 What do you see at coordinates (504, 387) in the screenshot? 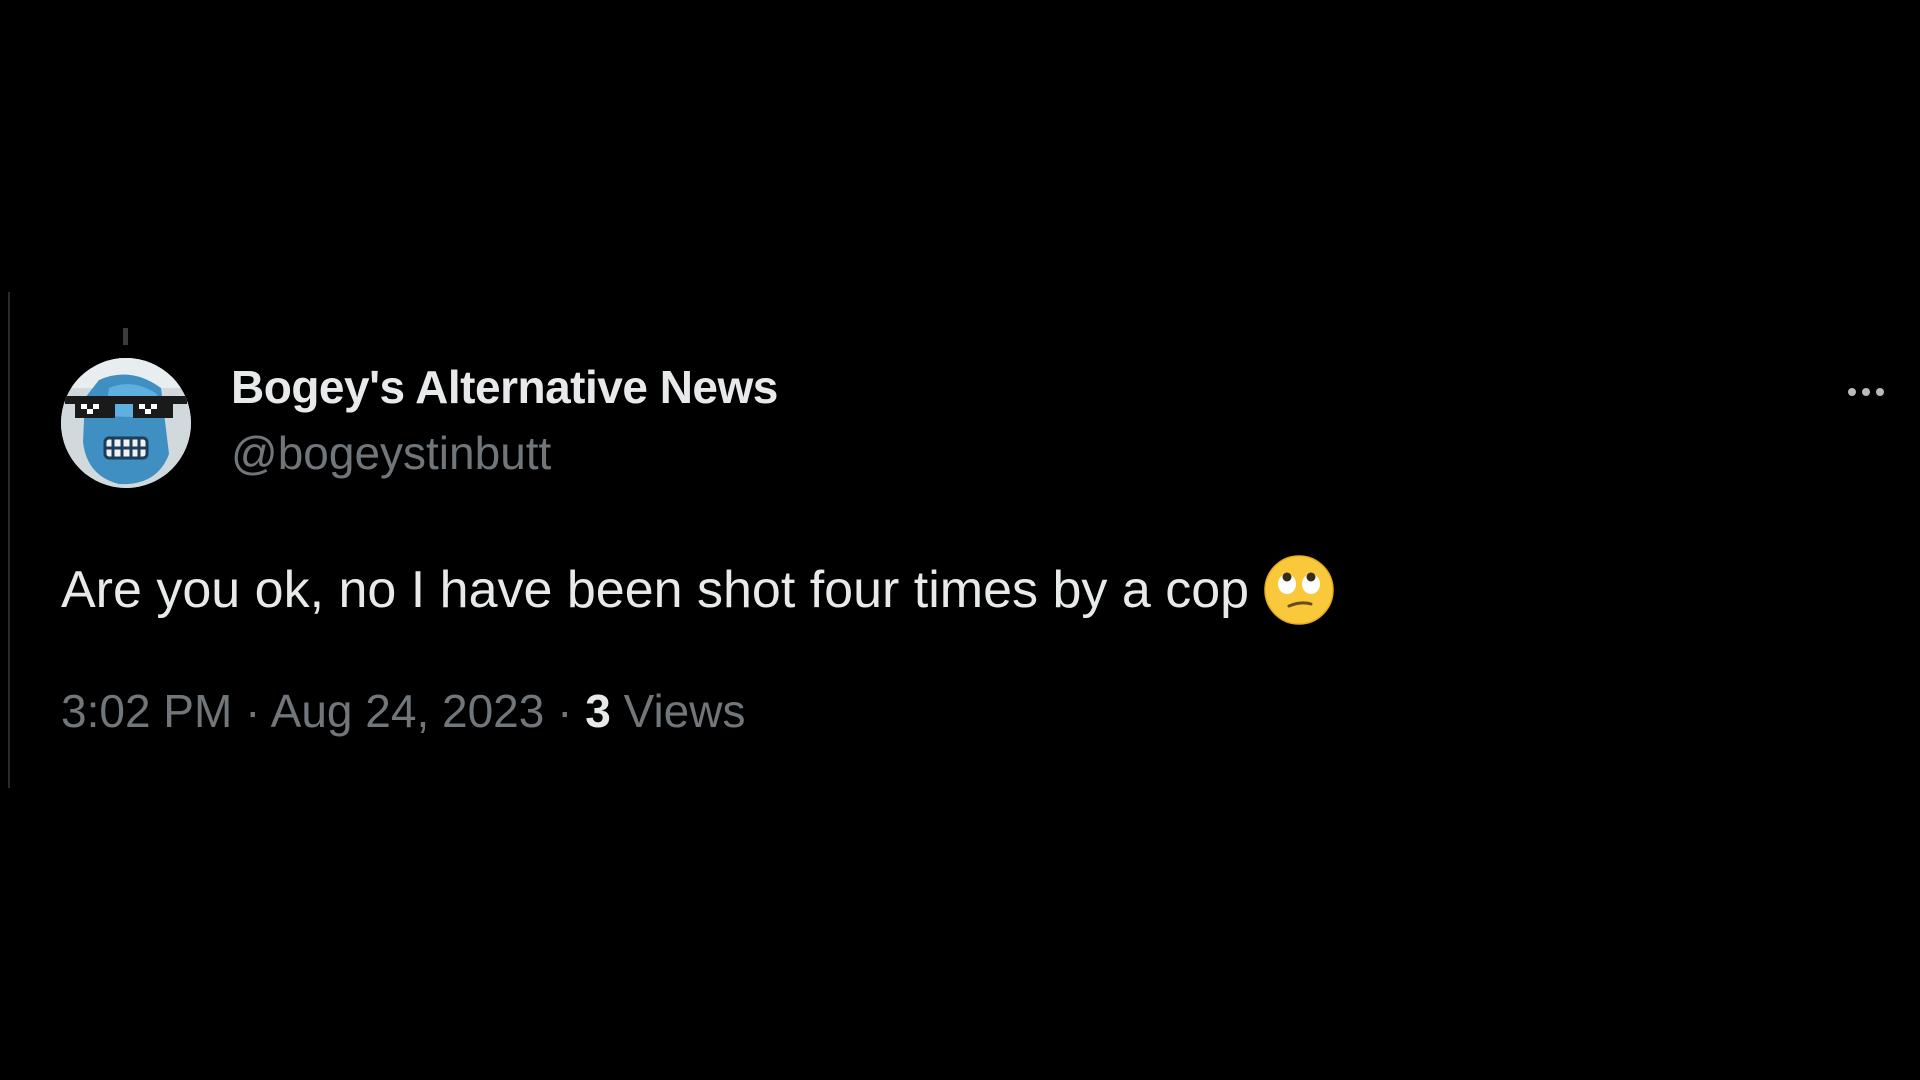
I see `display-name: Bogey's Alternative News` at bounding box center [504, 387].